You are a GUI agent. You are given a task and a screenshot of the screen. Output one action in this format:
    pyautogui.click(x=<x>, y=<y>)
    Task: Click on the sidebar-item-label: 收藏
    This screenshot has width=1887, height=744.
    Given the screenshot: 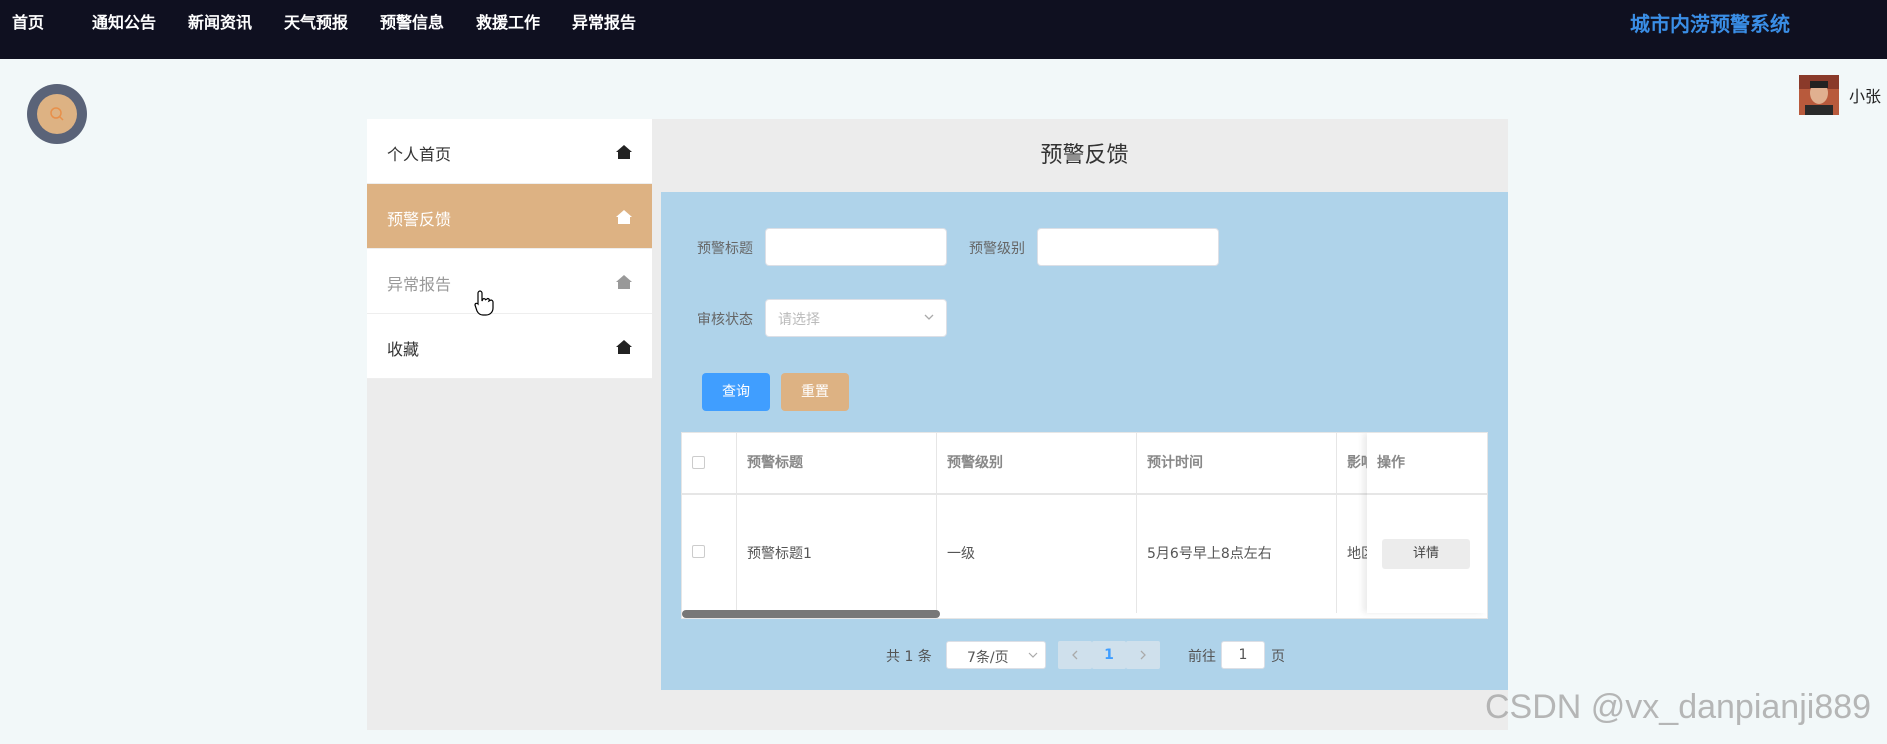 What is the action you would take?
    pyautogui.click(x=403, y=349)
    